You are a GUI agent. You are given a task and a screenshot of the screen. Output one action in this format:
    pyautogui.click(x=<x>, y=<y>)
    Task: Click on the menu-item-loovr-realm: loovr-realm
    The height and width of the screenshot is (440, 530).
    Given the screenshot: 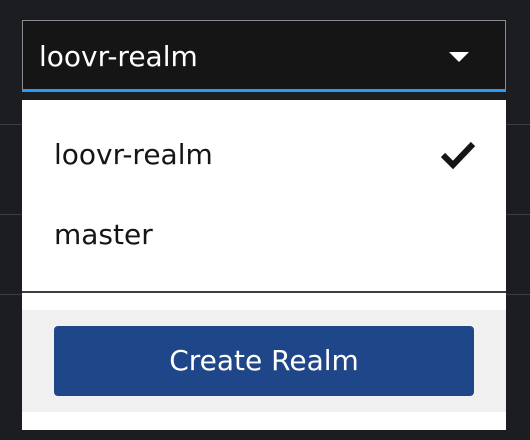 What is the action you would take?
    pyautogui.click(x=264, y=157)
    